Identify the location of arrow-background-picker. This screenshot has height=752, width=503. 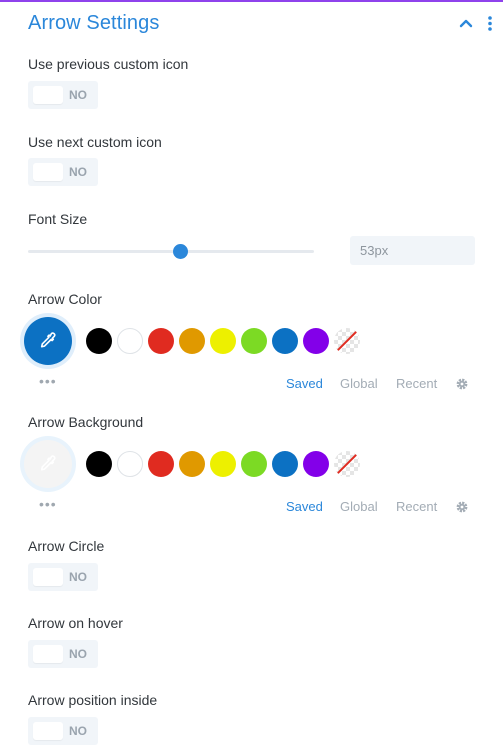
(48, 464).